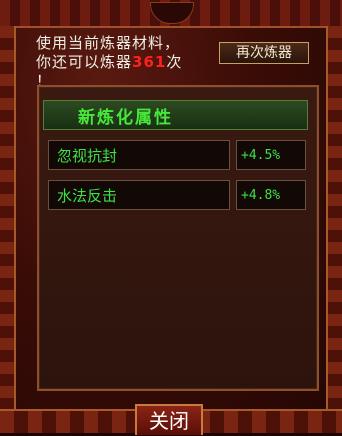  I want to click on panel-title: 新炼化属性, so click(125, 118).